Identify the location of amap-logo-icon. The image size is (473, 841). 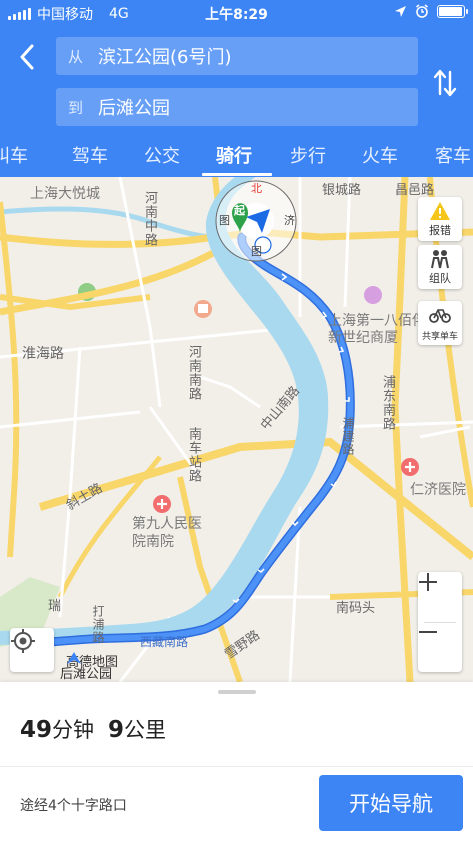
(74, 658).